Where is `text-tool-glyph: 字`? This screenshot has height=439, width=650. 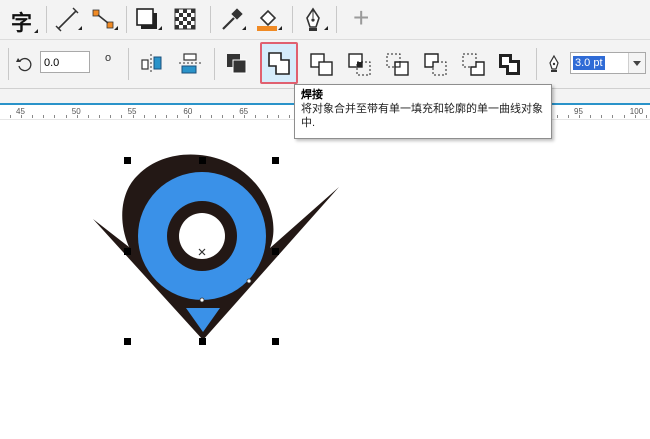 text-tool-glyph: 字 is located at coordinates (21, 23).